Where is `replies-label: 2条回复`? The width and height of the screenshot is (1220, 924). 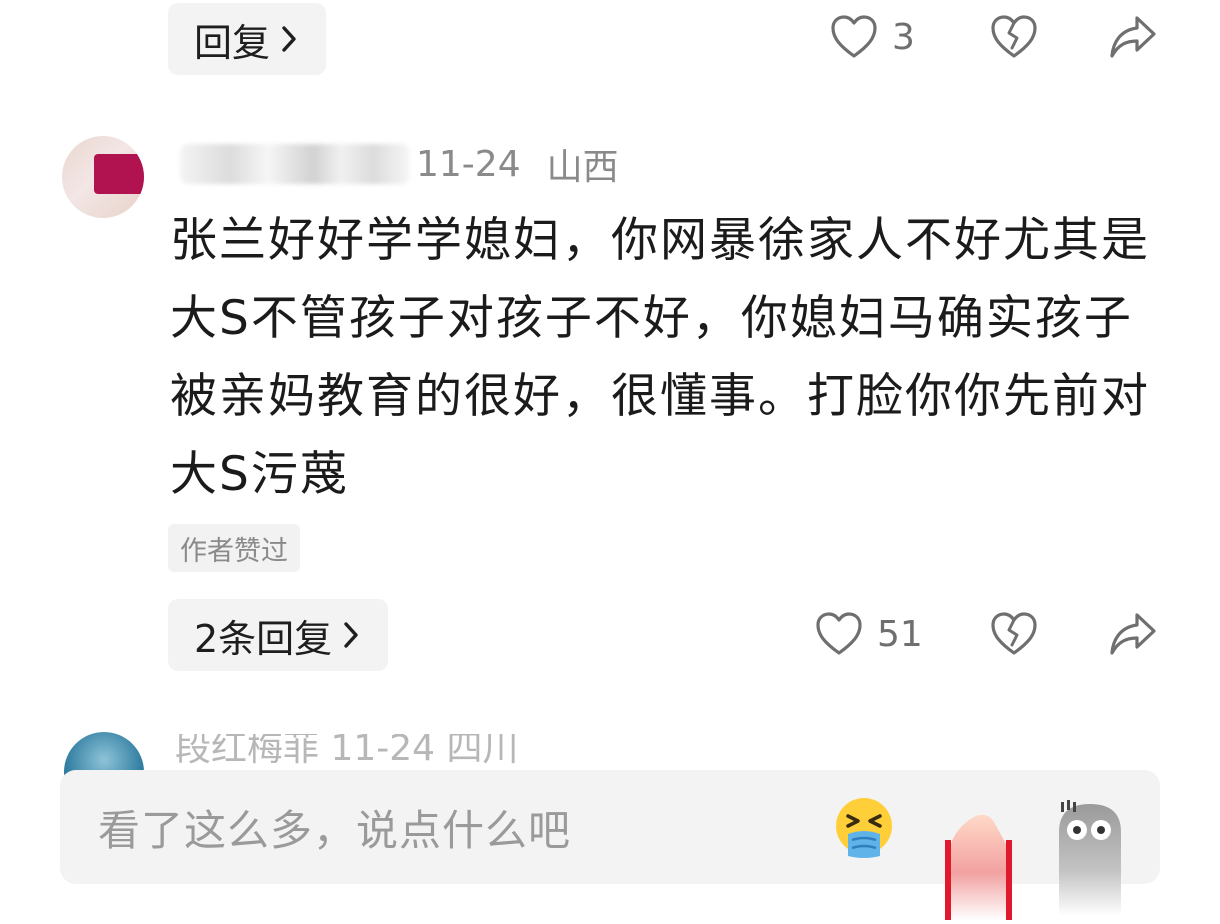 replies-label: 2条回复 is located at coordinates (263, 638).